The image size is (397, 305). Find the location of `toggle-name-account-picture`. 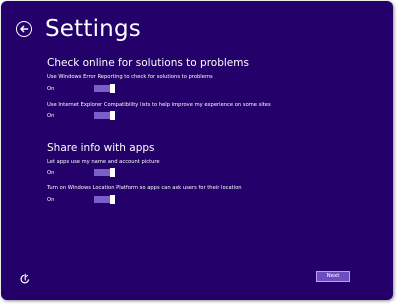

toggle-name-account-picture is located at coordinates (104, 172).